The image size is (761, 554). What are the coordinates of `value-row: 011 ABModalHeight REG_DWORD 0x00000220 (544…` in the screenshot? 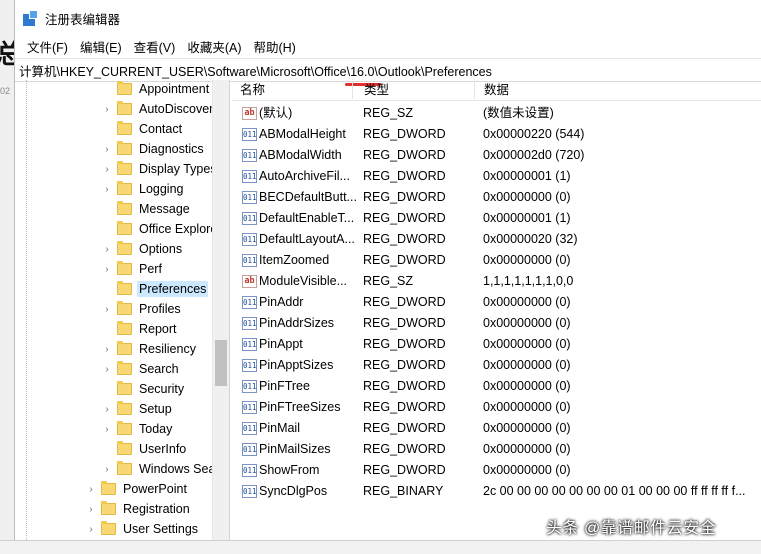 It's located at (496, 134).